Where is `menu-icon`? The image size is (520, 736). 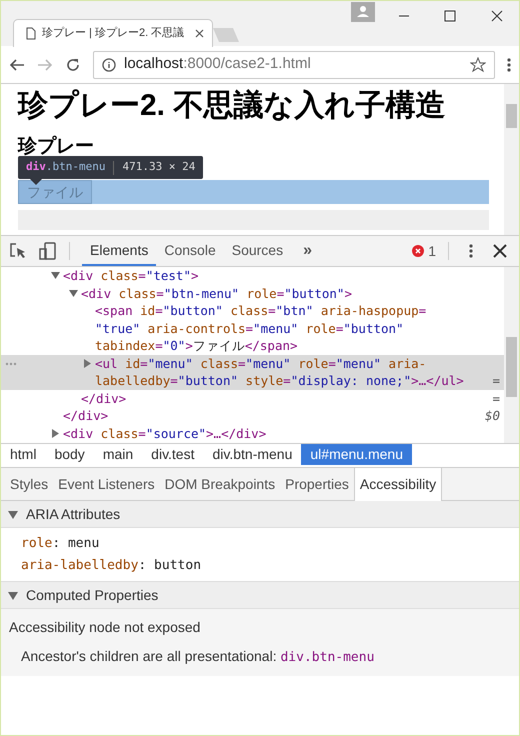
menu-icon is located at coordinates (509, 64).